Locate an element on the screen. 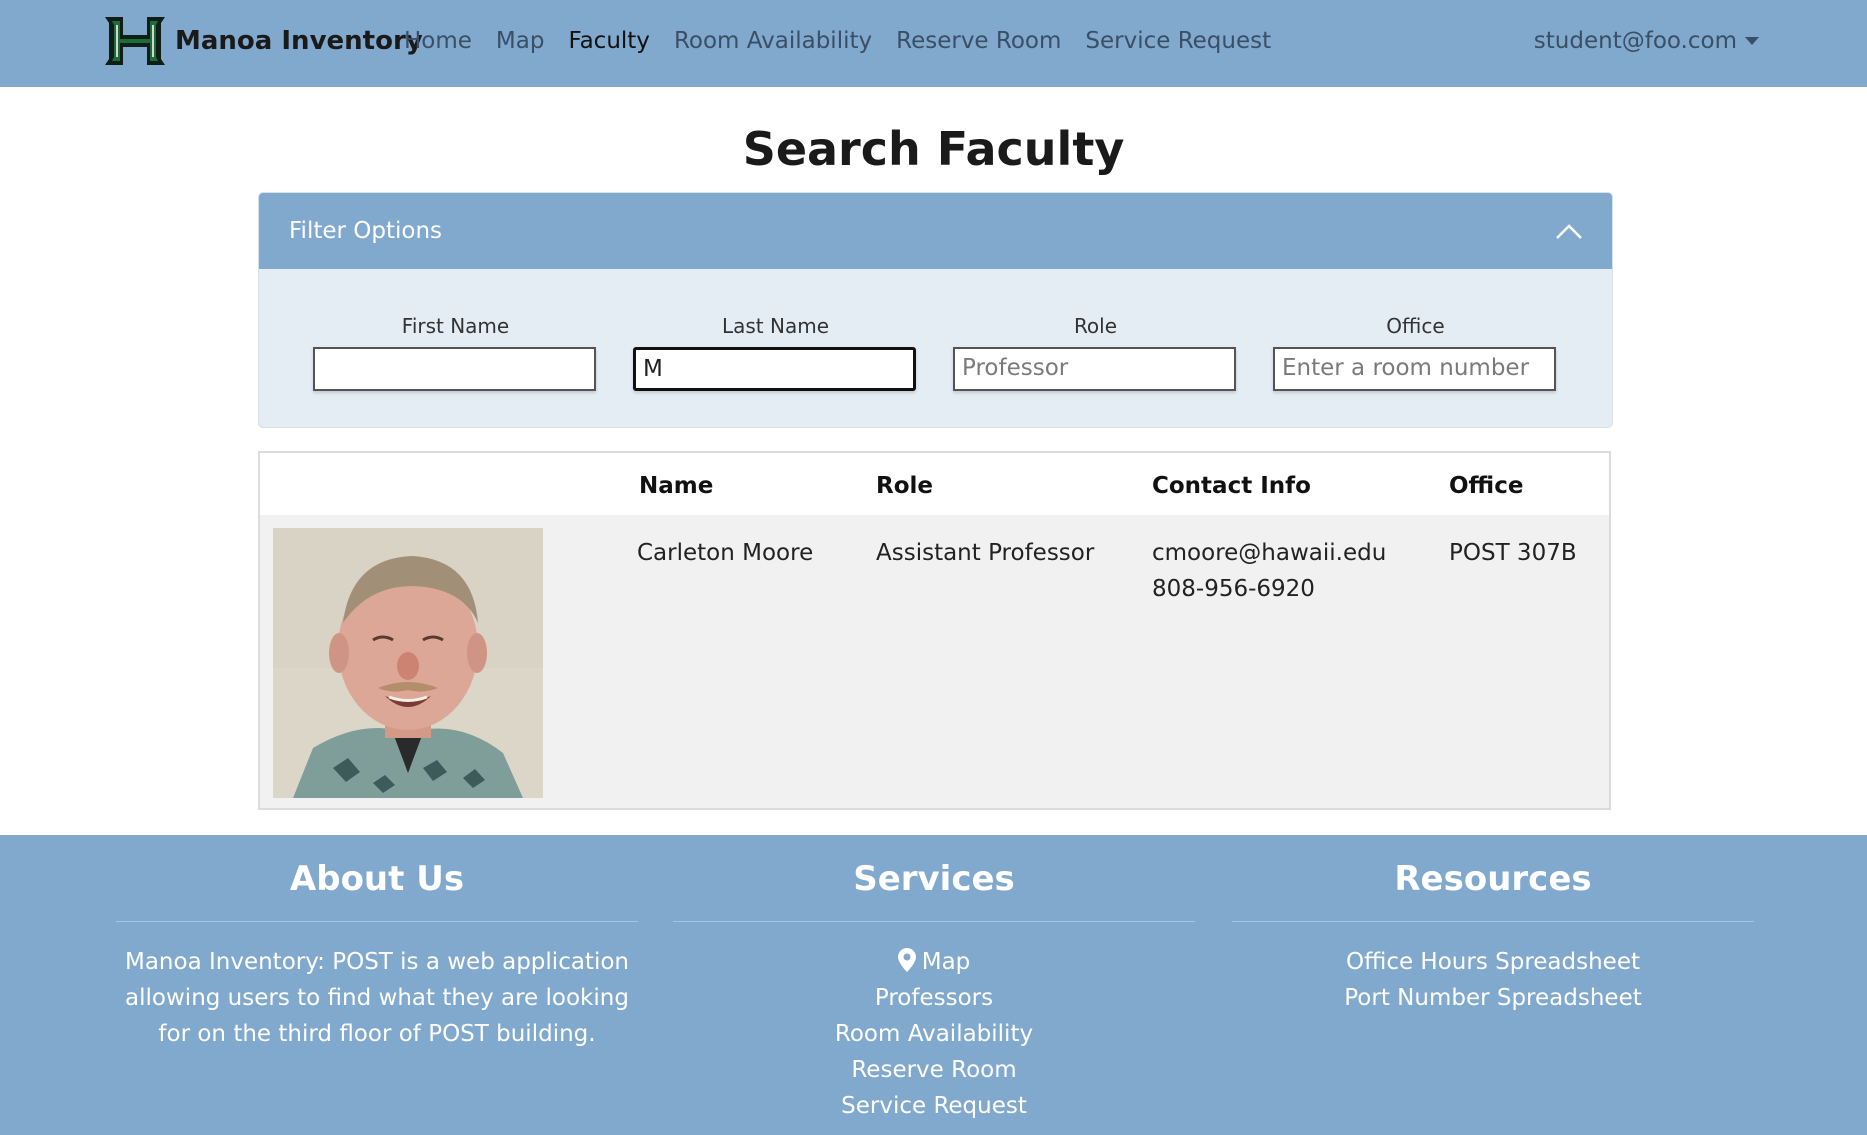  footer-link-map-label: Map is located at coordinates (946, 962).